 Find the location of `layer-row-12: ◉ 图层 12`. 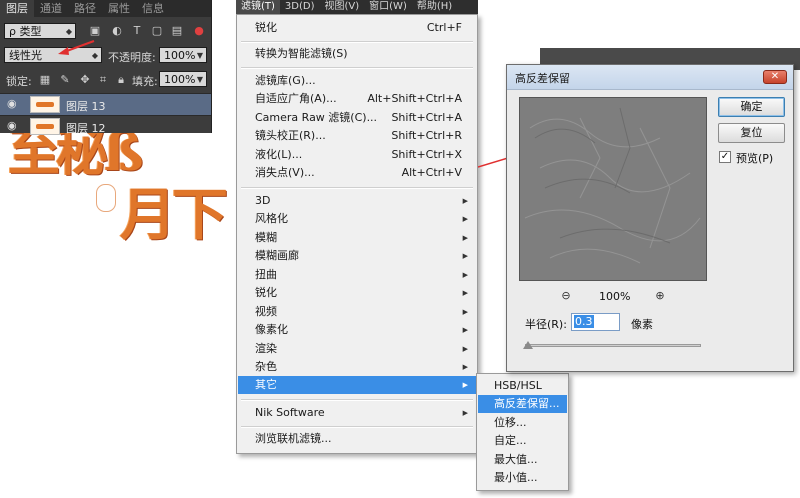

layer-row-12: ◉ 图层 12 is located at coordinates (105, 126).